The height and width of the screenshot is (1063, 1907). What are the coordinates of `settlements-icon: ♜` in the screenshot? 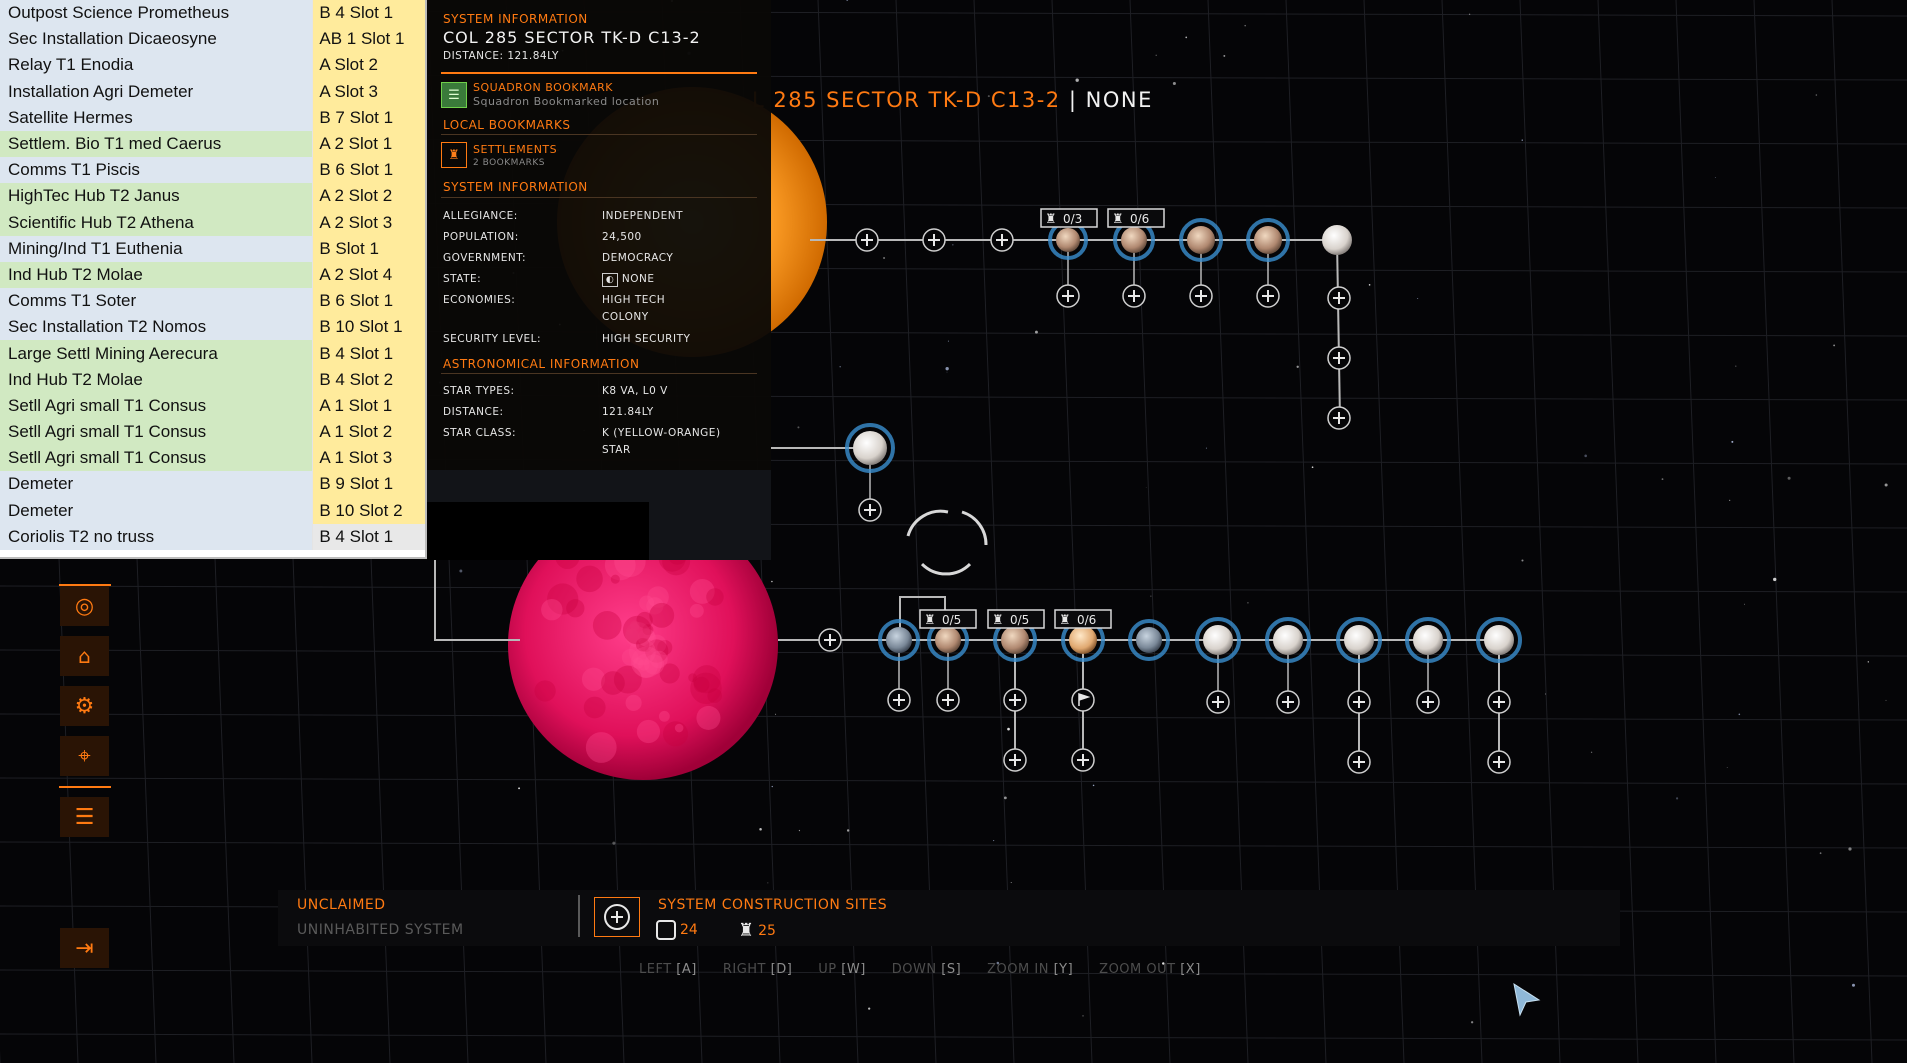 It's located at (454, 155).